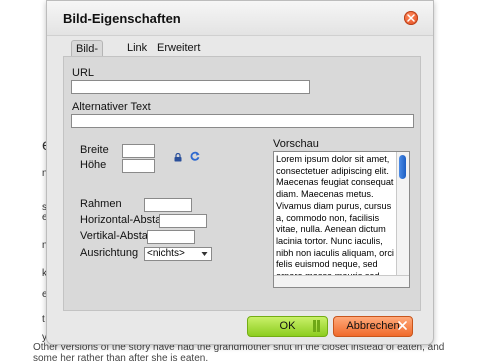 The image size is (480, 364). Describe the element at coordinates (178, 48) in the screenshot. I see `tab-advanced: Erweitert` at that location.